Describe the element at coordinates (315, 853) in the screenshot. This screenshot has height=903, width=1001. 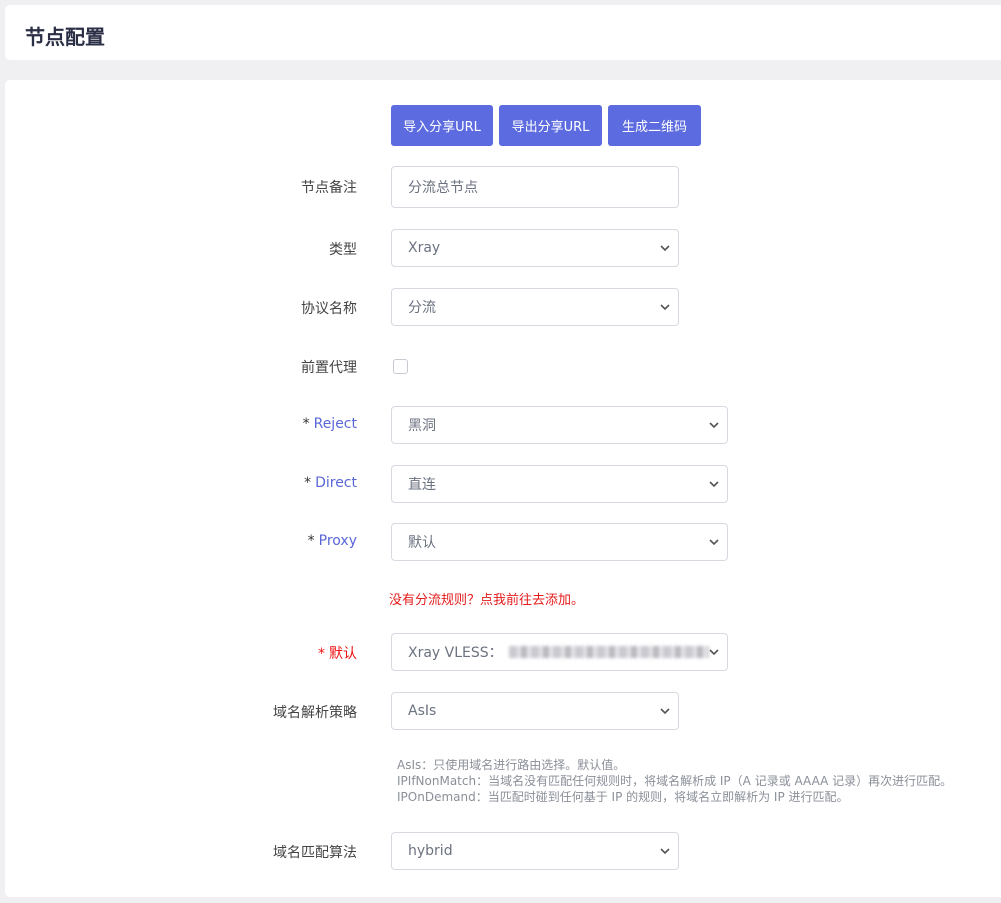
I see `domain-matcher-label: 域名匹配算法` at that location.